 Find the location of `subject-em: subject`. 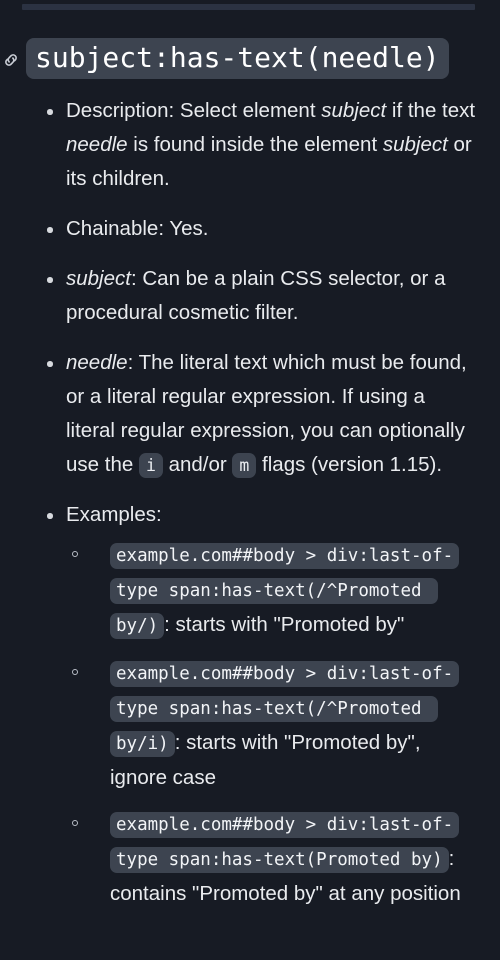

subject-em: subject is located at coordinates (98, 278).